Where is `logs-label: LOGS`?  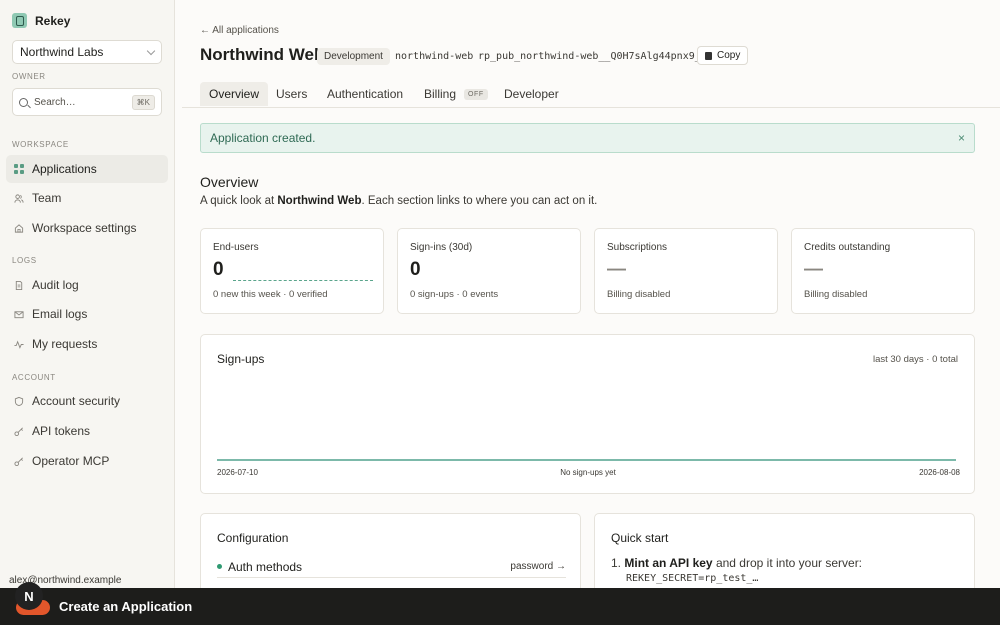 logs-label: LOGS is located at coordinates (24, 260).